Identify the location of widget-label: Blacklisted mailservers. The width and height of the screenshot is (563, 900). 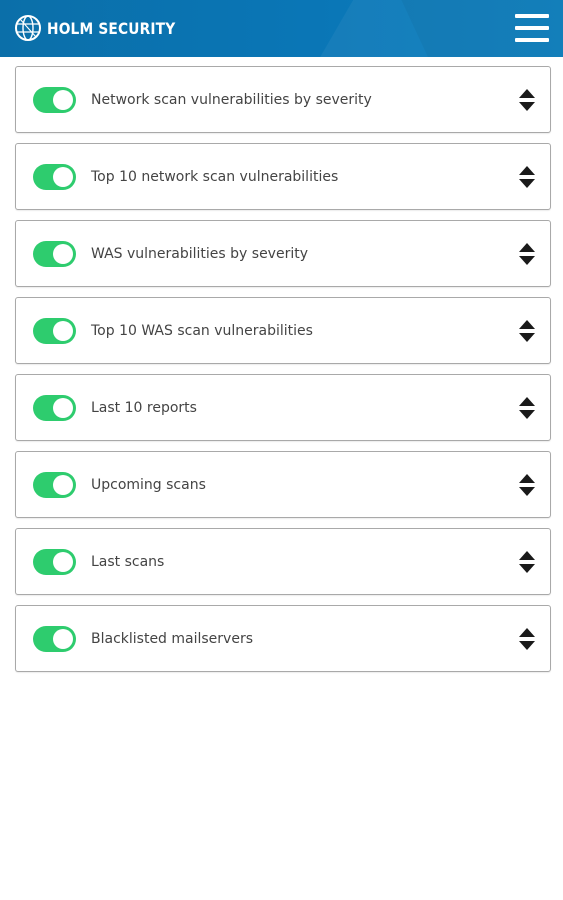
(172, 639).